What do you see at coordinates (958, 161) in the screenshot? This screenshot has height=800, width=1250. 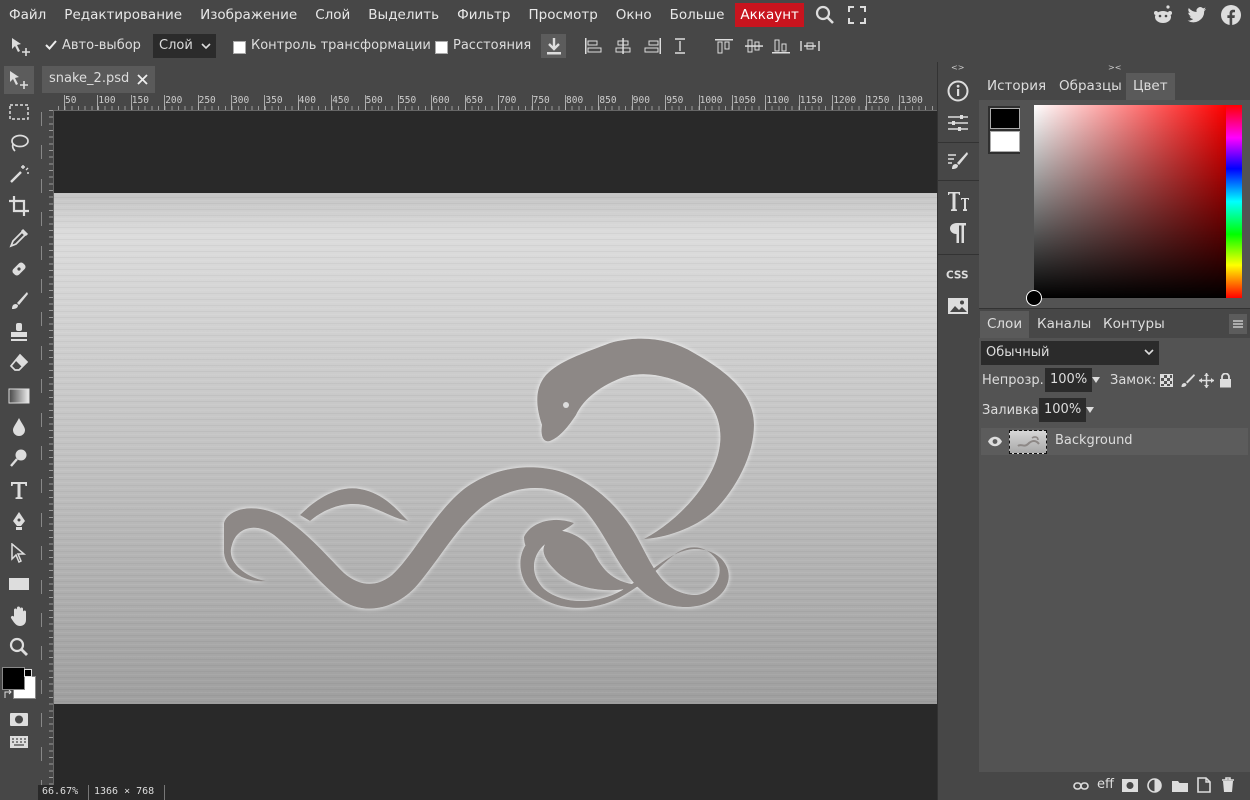 I see `brush-settings-panel-button` at bounding box center [958, 161].